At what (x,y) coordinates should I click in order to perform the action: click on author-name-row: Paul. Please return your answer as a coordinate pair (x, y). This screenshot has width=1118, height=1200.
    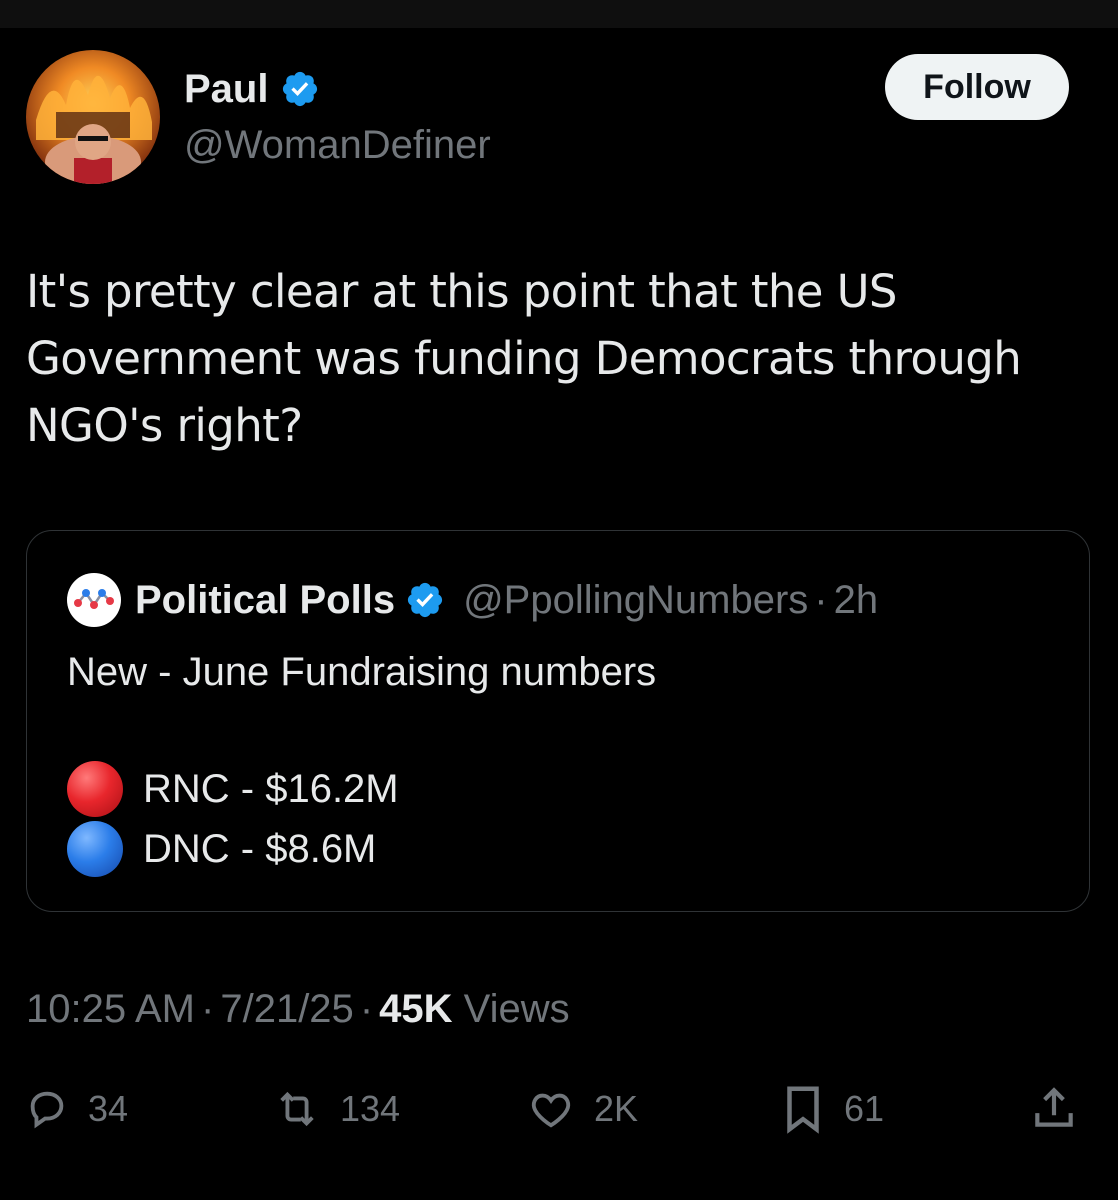
    Looking at the image, I should click on (252, 89).